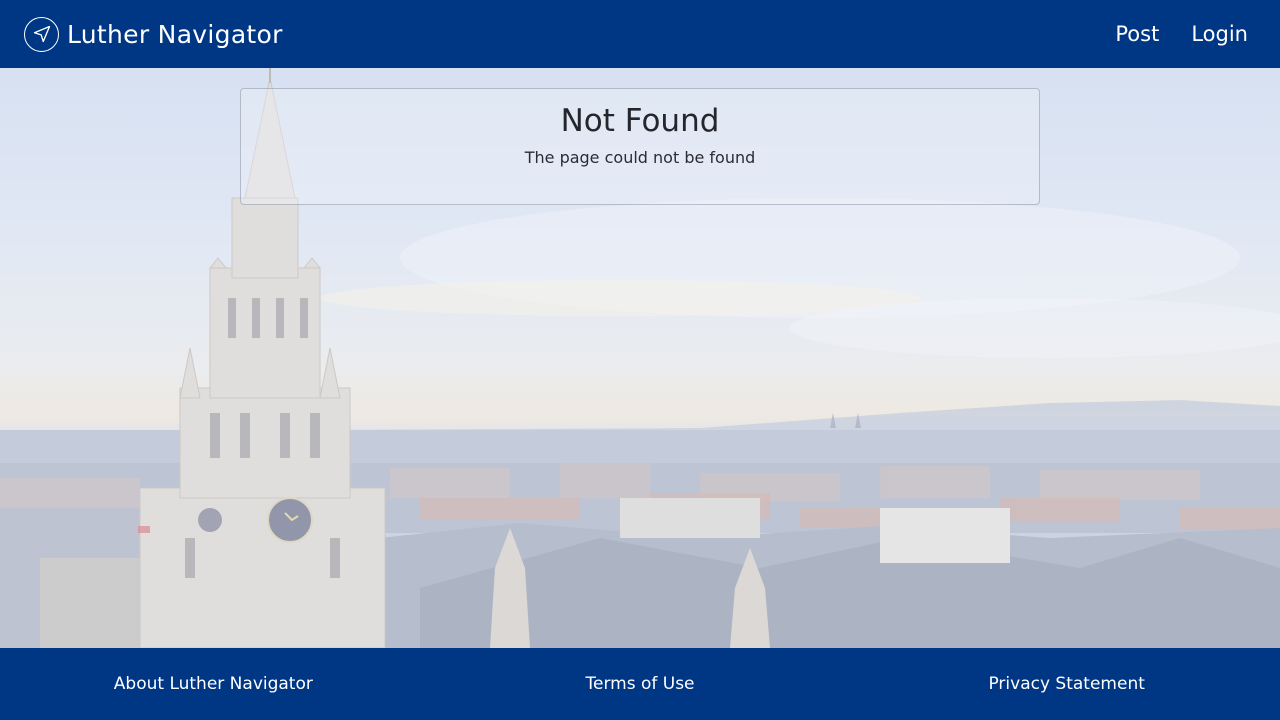 The image size is (1280, 720). I want to click on brand-link: Luther Navigator, so click(153, 34).